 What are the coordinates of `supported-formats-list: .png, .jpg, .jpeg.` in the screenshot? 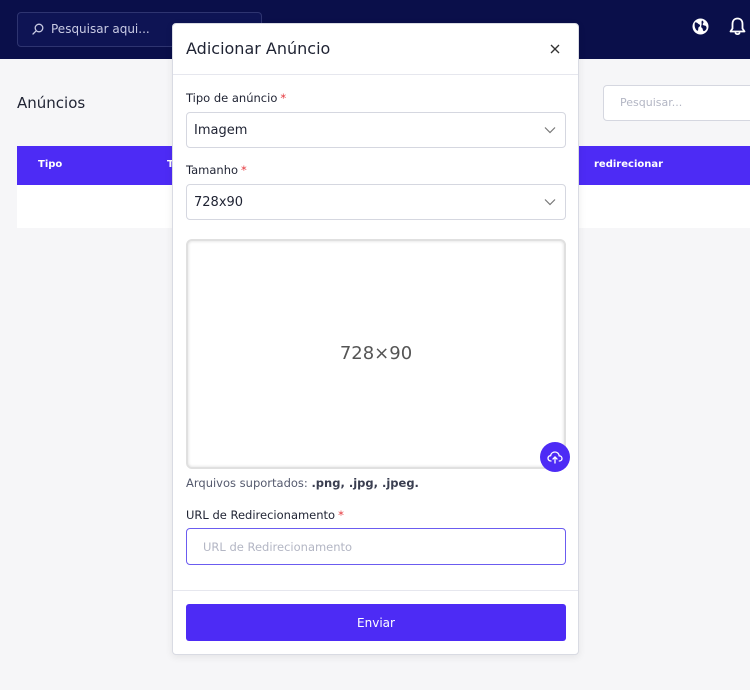 It's located at (365, 483).